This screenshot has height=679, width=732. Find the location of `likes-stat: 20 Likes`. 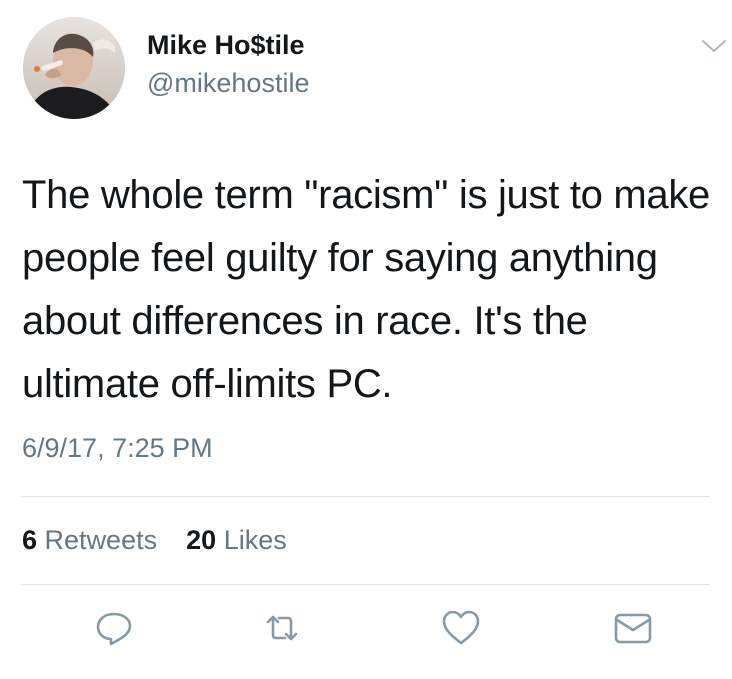

likes-stat: 20 Likes is located at coordinates (233, 540).